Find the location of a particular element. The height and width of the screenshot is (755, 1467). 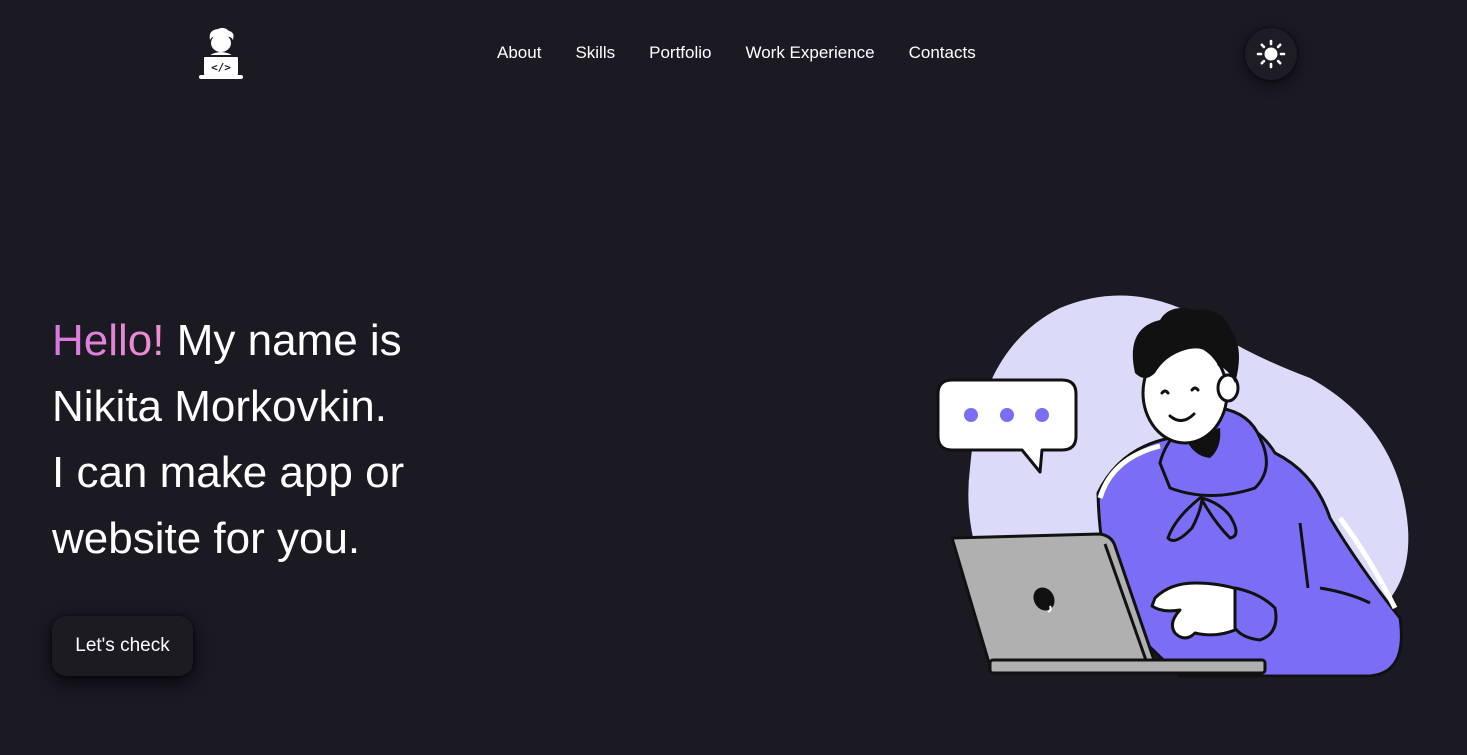

logo: </> is located at coordinates (221, 54).